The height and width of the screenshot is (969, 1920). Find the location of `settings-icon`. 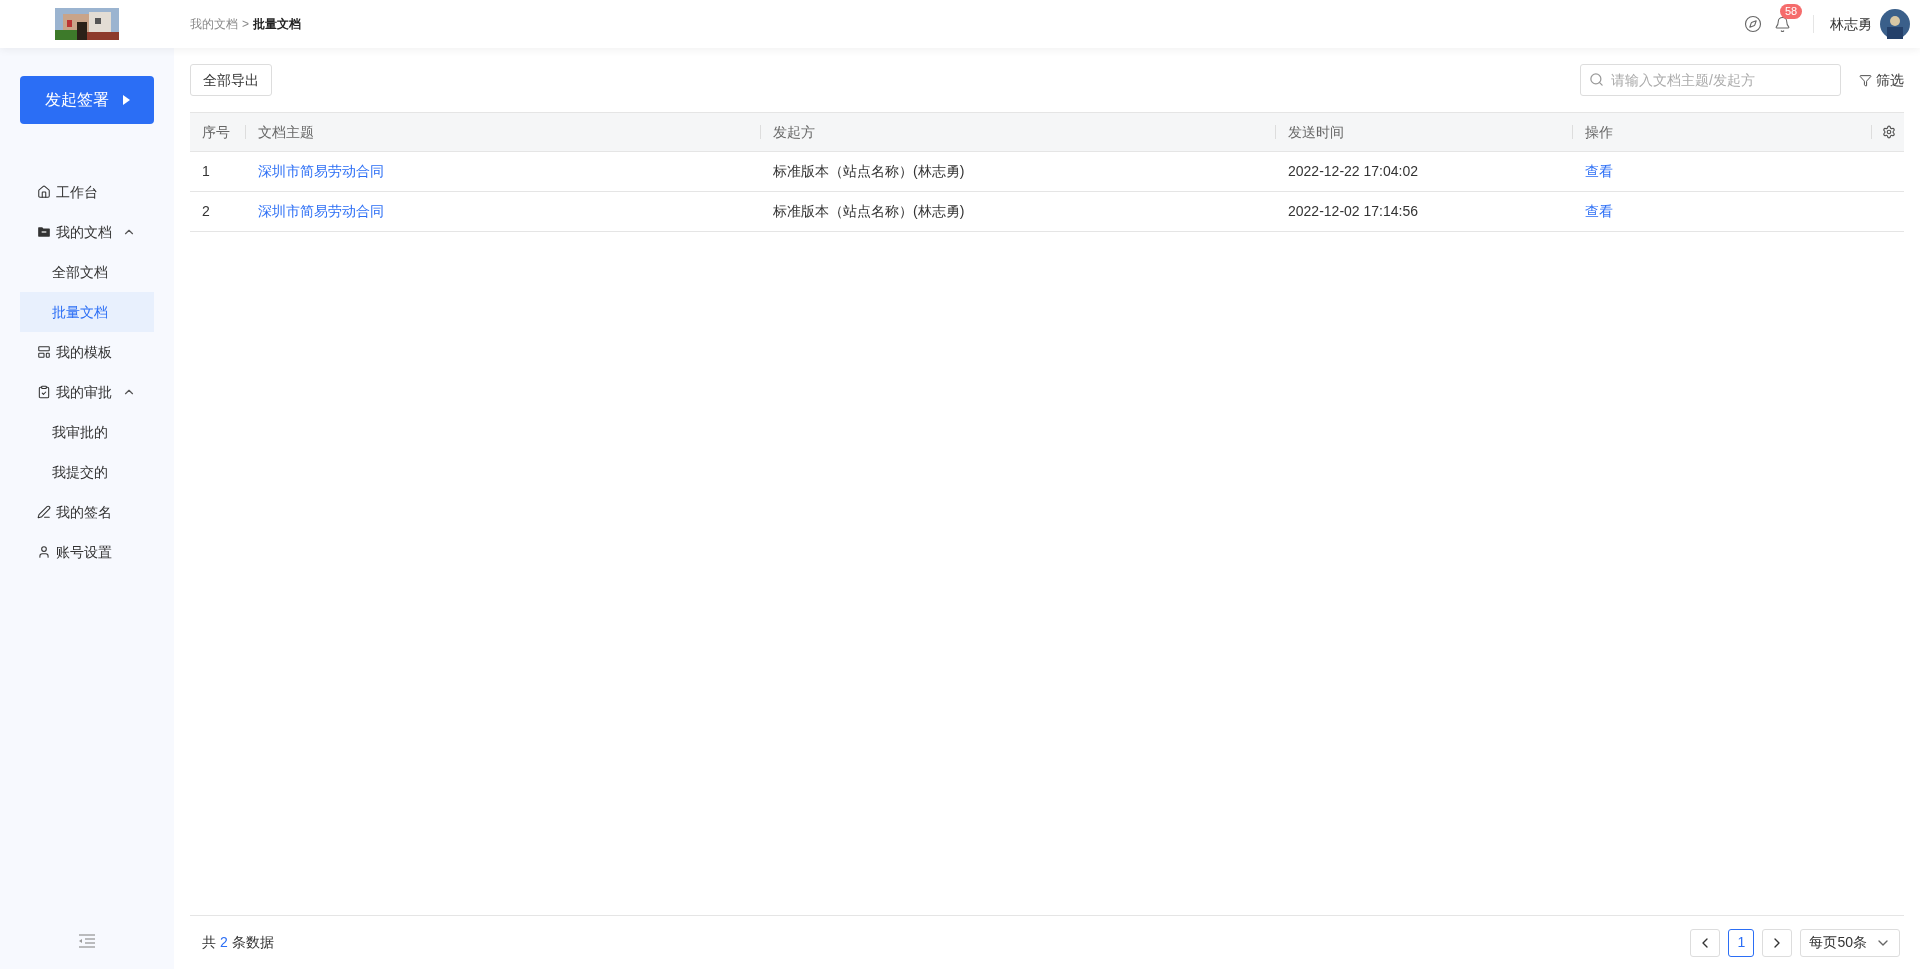

settings-icon is located at coordinates (1889, 132).